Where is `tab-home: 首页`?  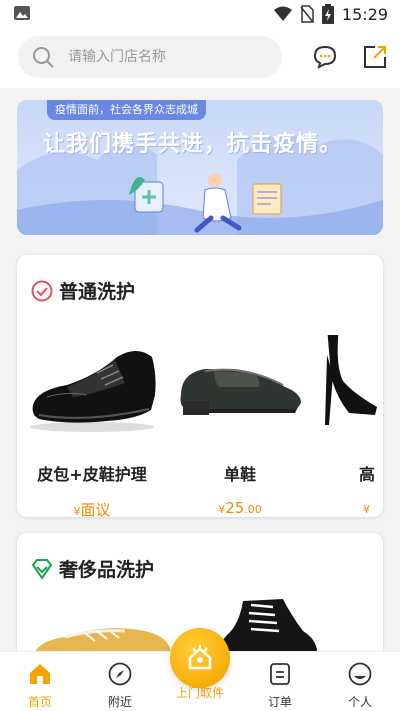
tab-home: 首页 is located at coordinates (40, 686).